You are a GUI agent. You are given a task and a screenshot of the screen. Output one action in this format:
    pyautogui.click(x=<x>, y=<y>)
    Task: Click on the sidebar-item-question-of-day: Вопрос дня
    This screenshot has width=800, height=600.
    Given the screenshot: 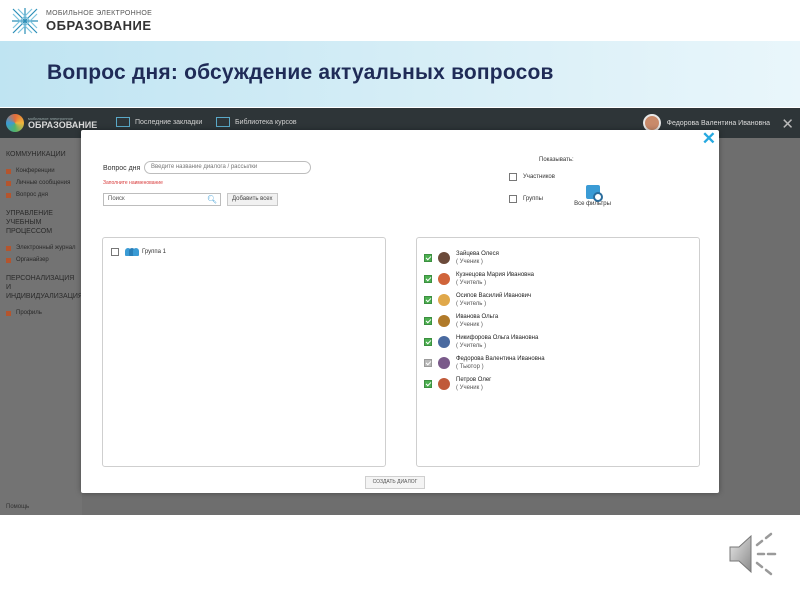 What is the action you would take?
    pyautogui.click(x=41, y=195)
    